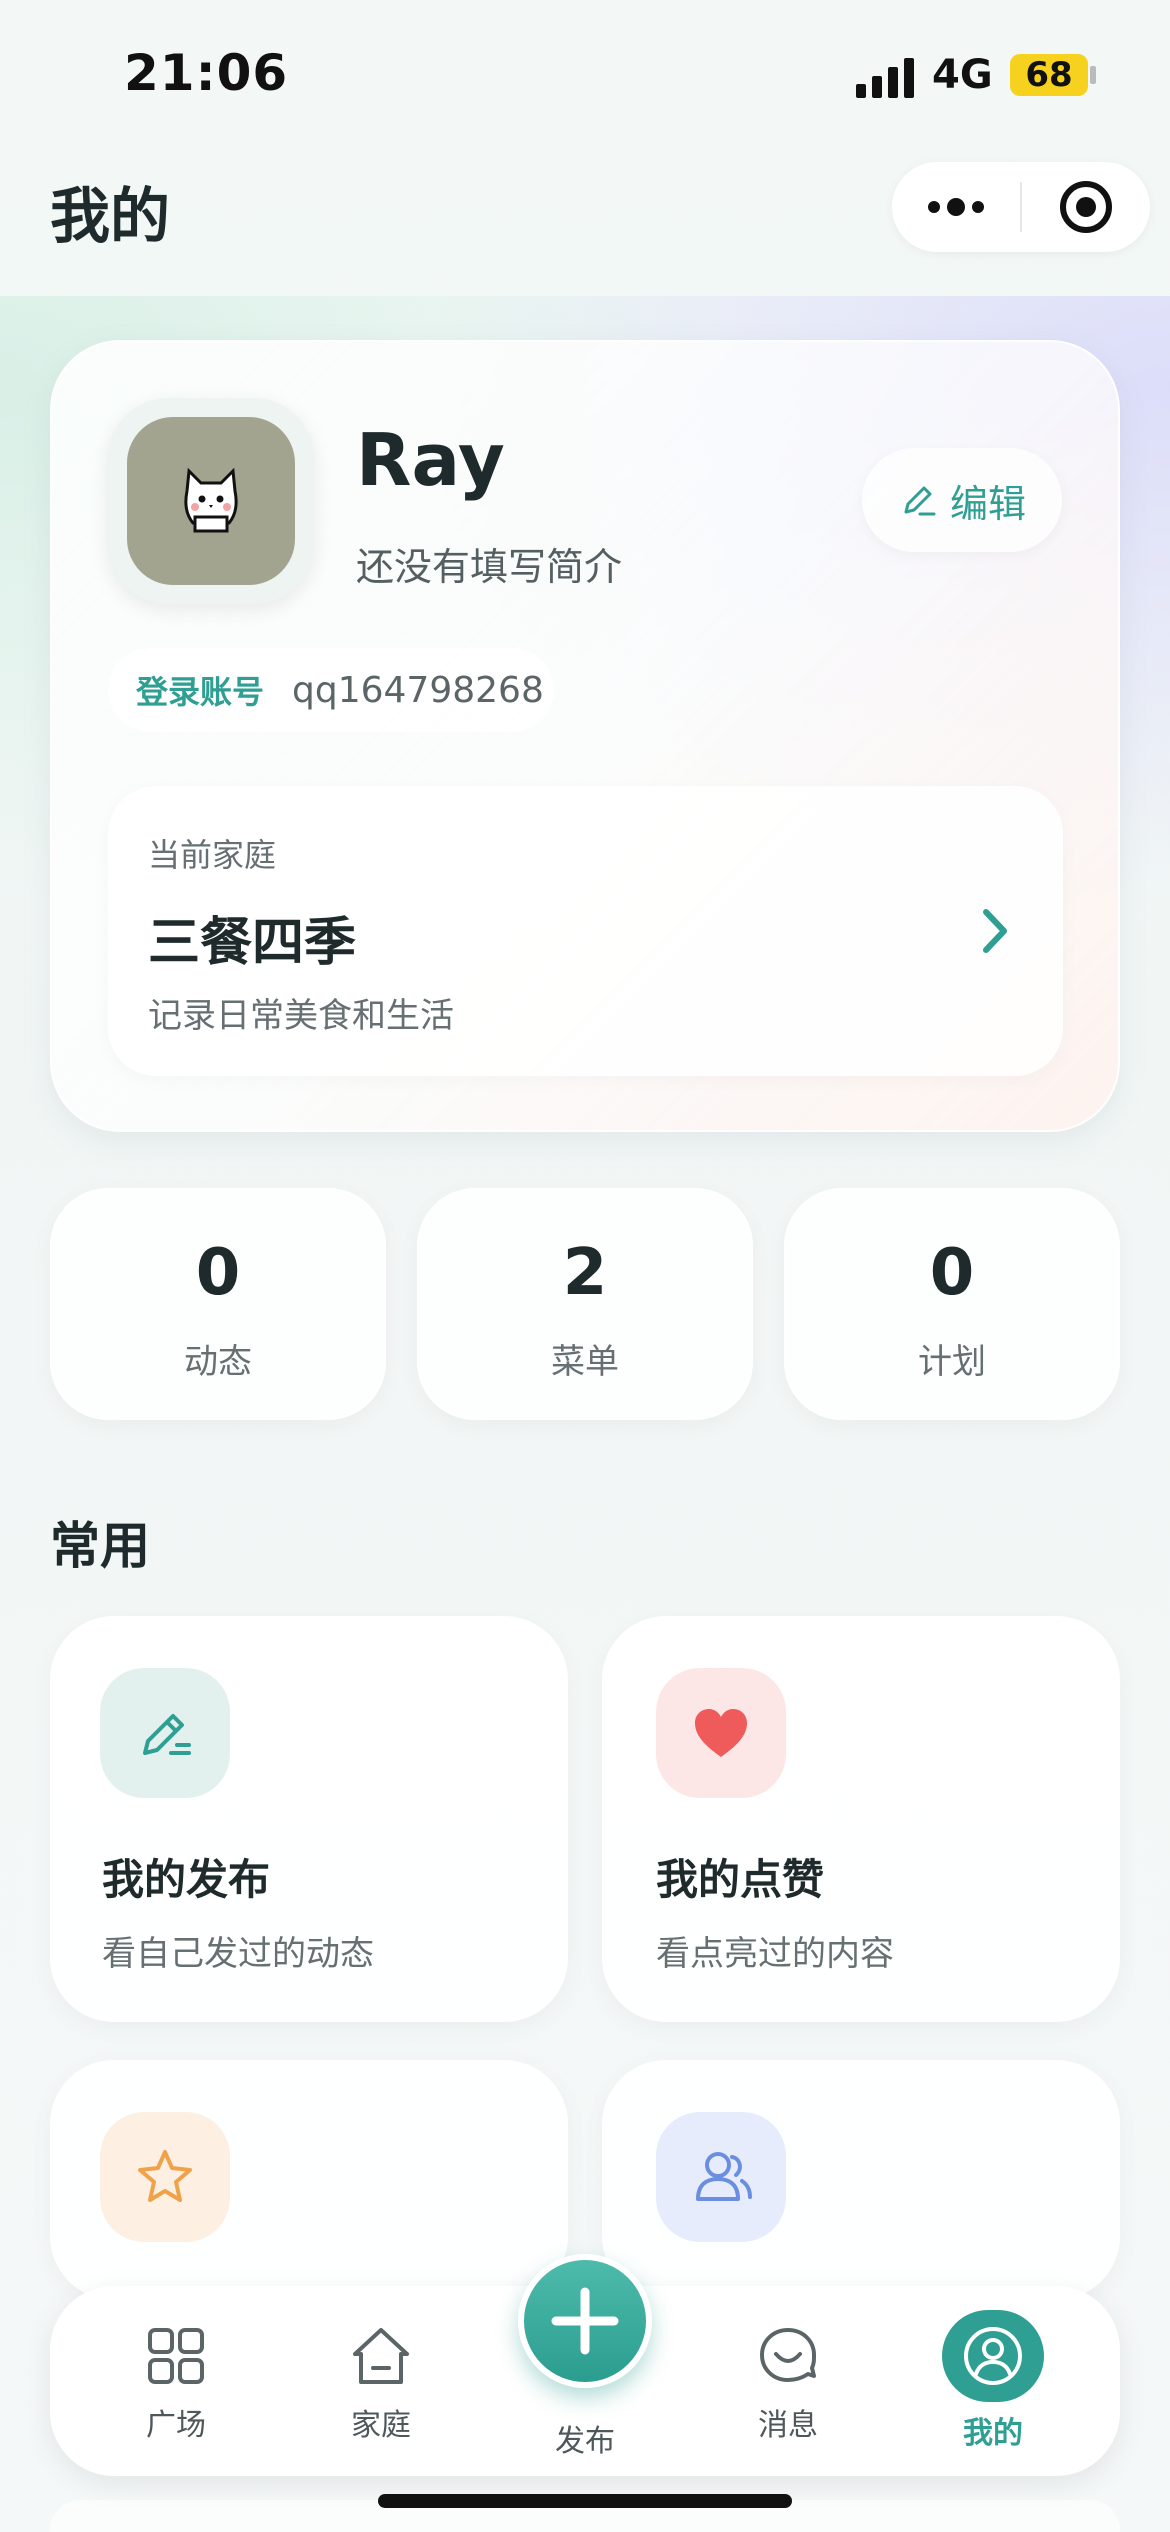  Describe the element at coordinates (252, 943) in the screenshot. I see `family-name: 三餐四季` at that location.